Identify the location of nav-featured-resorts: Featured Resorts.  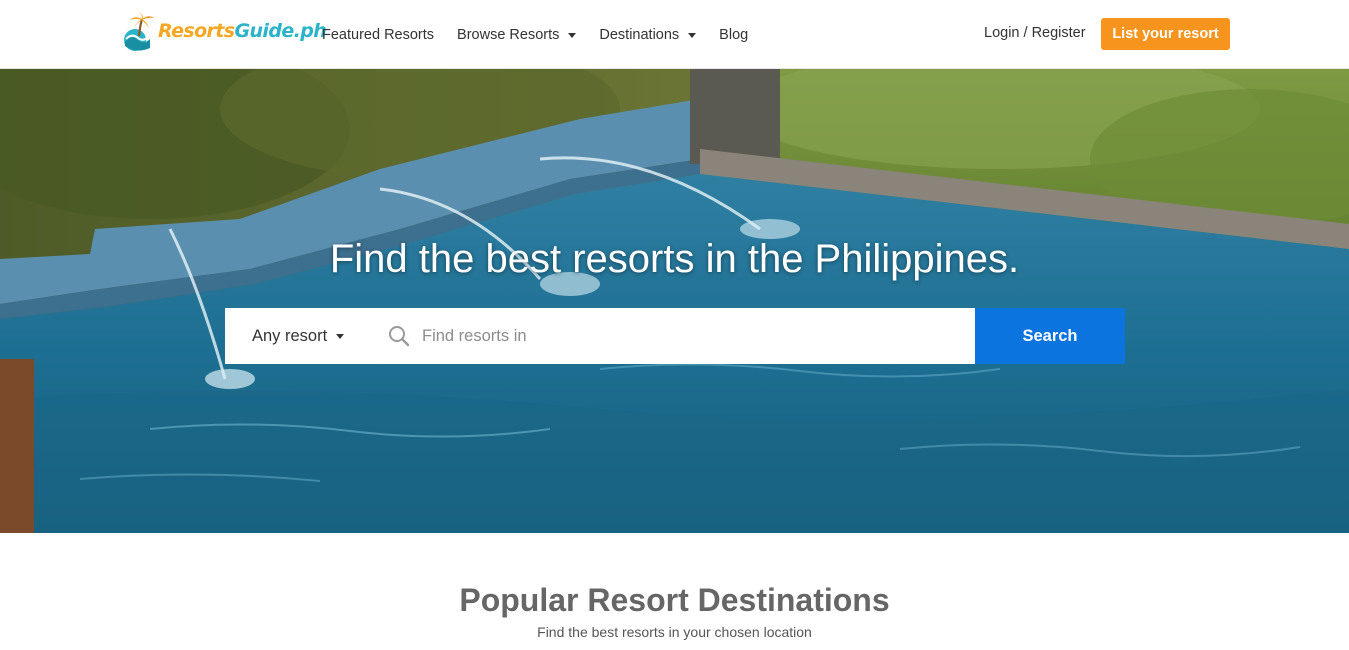
(378, 35).